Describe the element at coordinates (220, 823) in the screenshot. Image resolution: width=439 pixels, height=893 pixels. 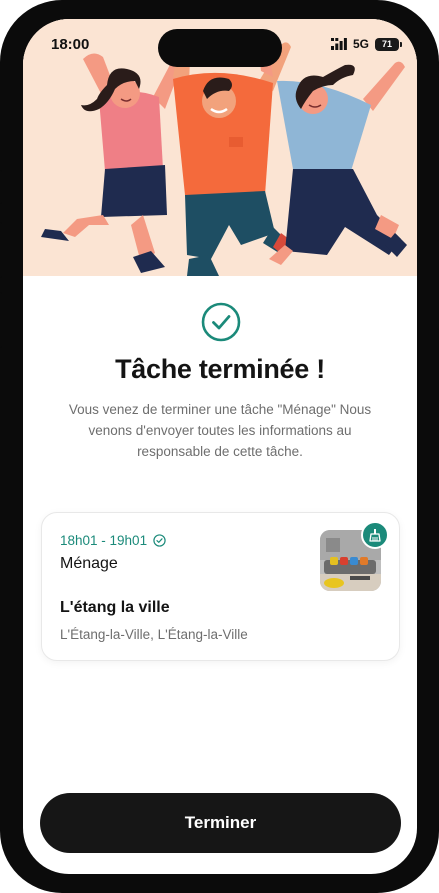
I see `finish-button: Terminer` at that location.